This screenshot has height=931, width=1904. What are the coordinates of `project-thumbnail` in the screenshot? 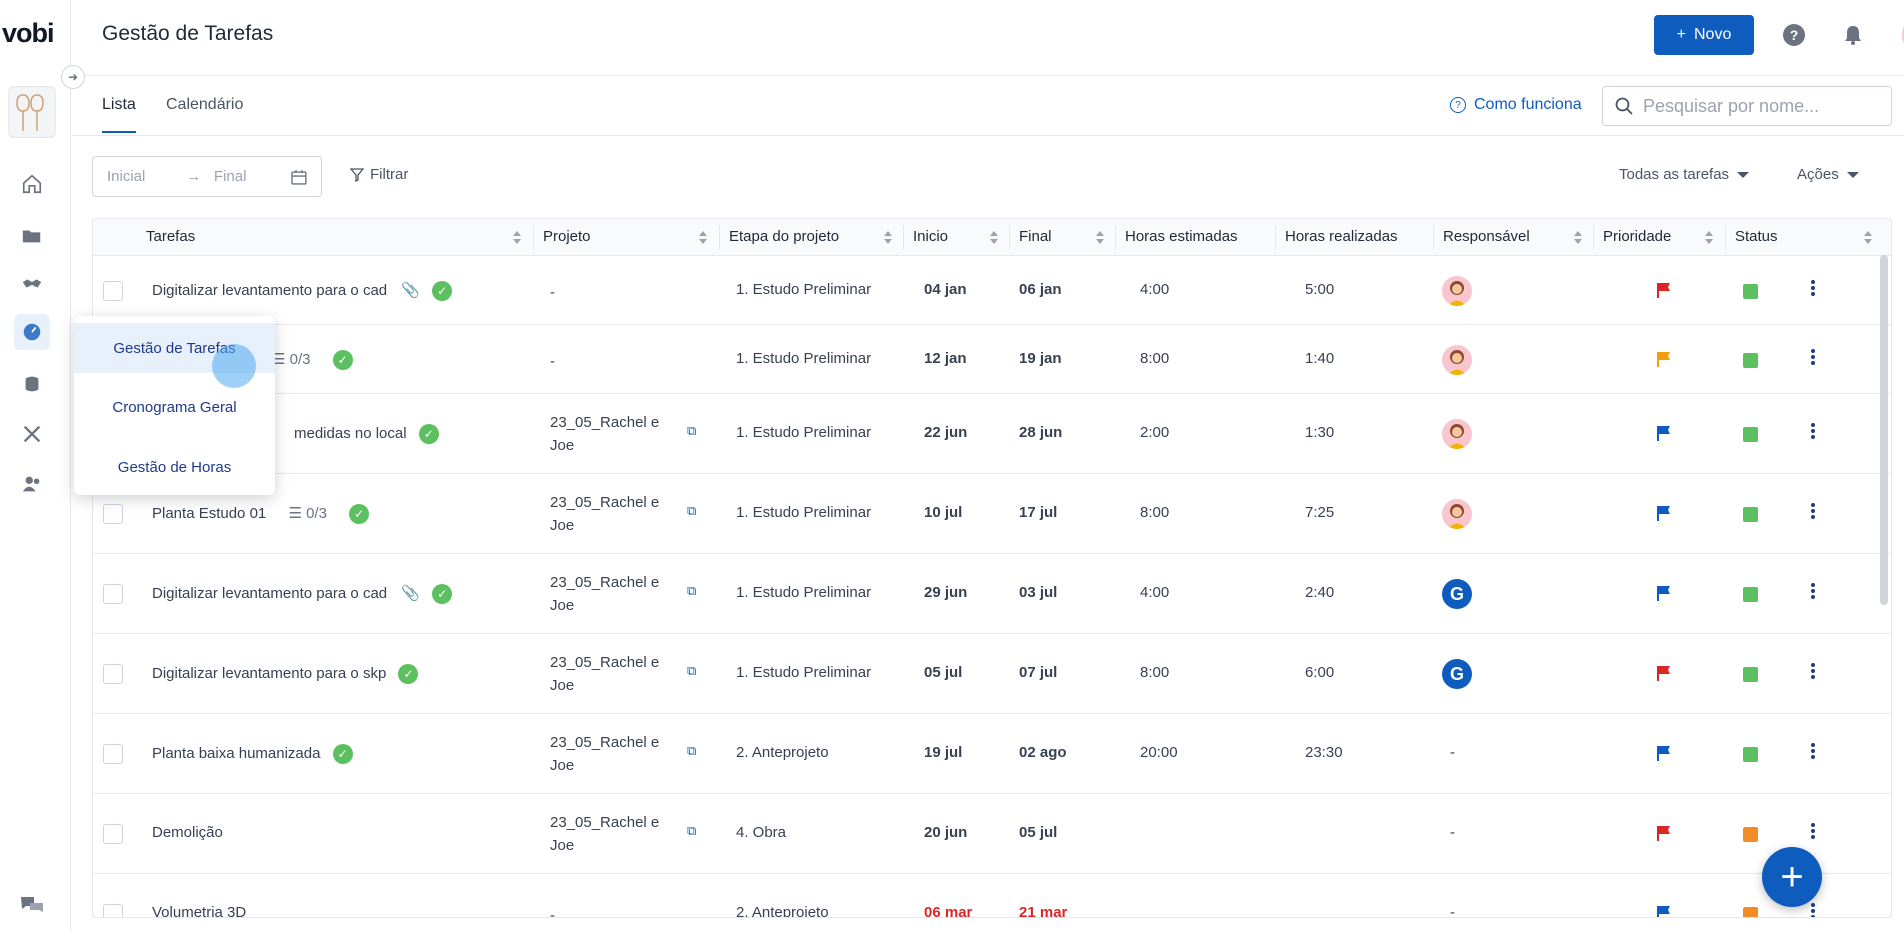 It's located at (32, 112).